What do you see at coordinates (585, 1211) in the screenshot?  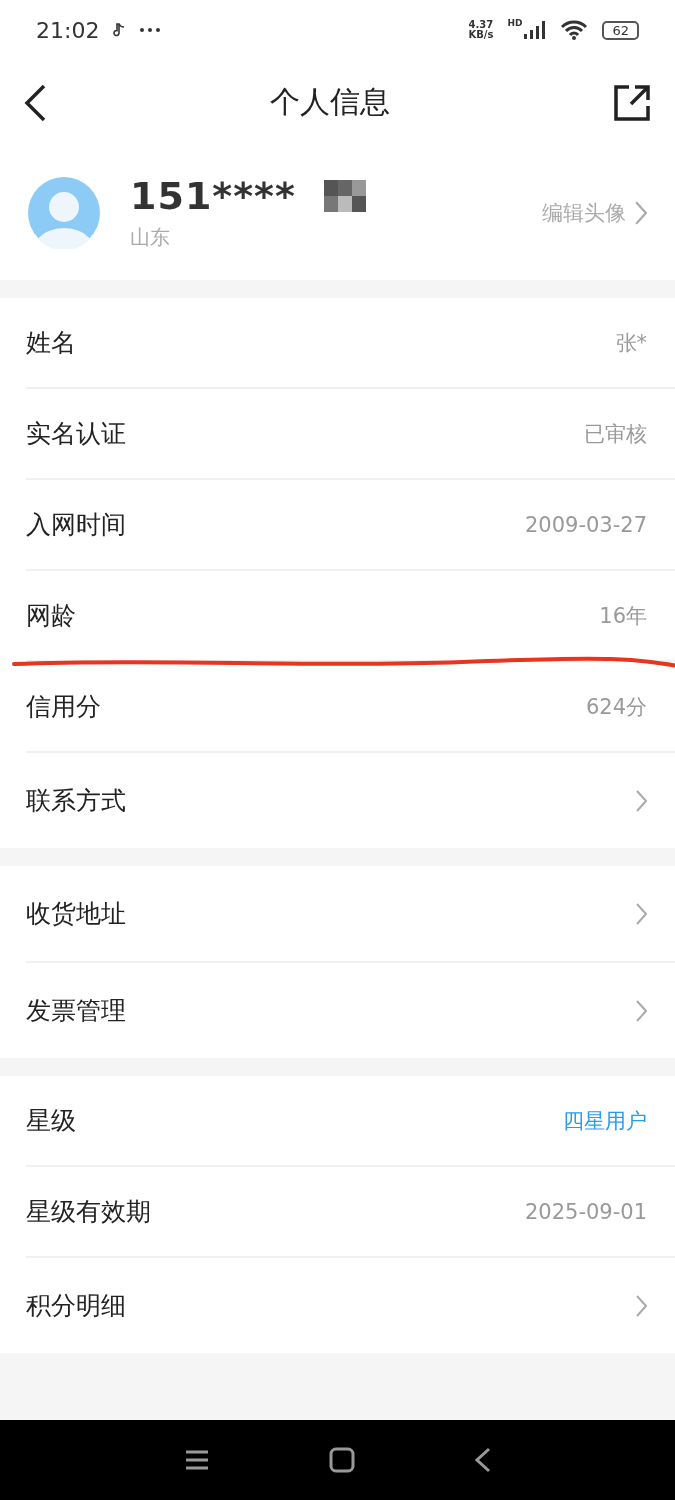 I see `row-value: 2025-09-01` at bounding box center [585, 1211].